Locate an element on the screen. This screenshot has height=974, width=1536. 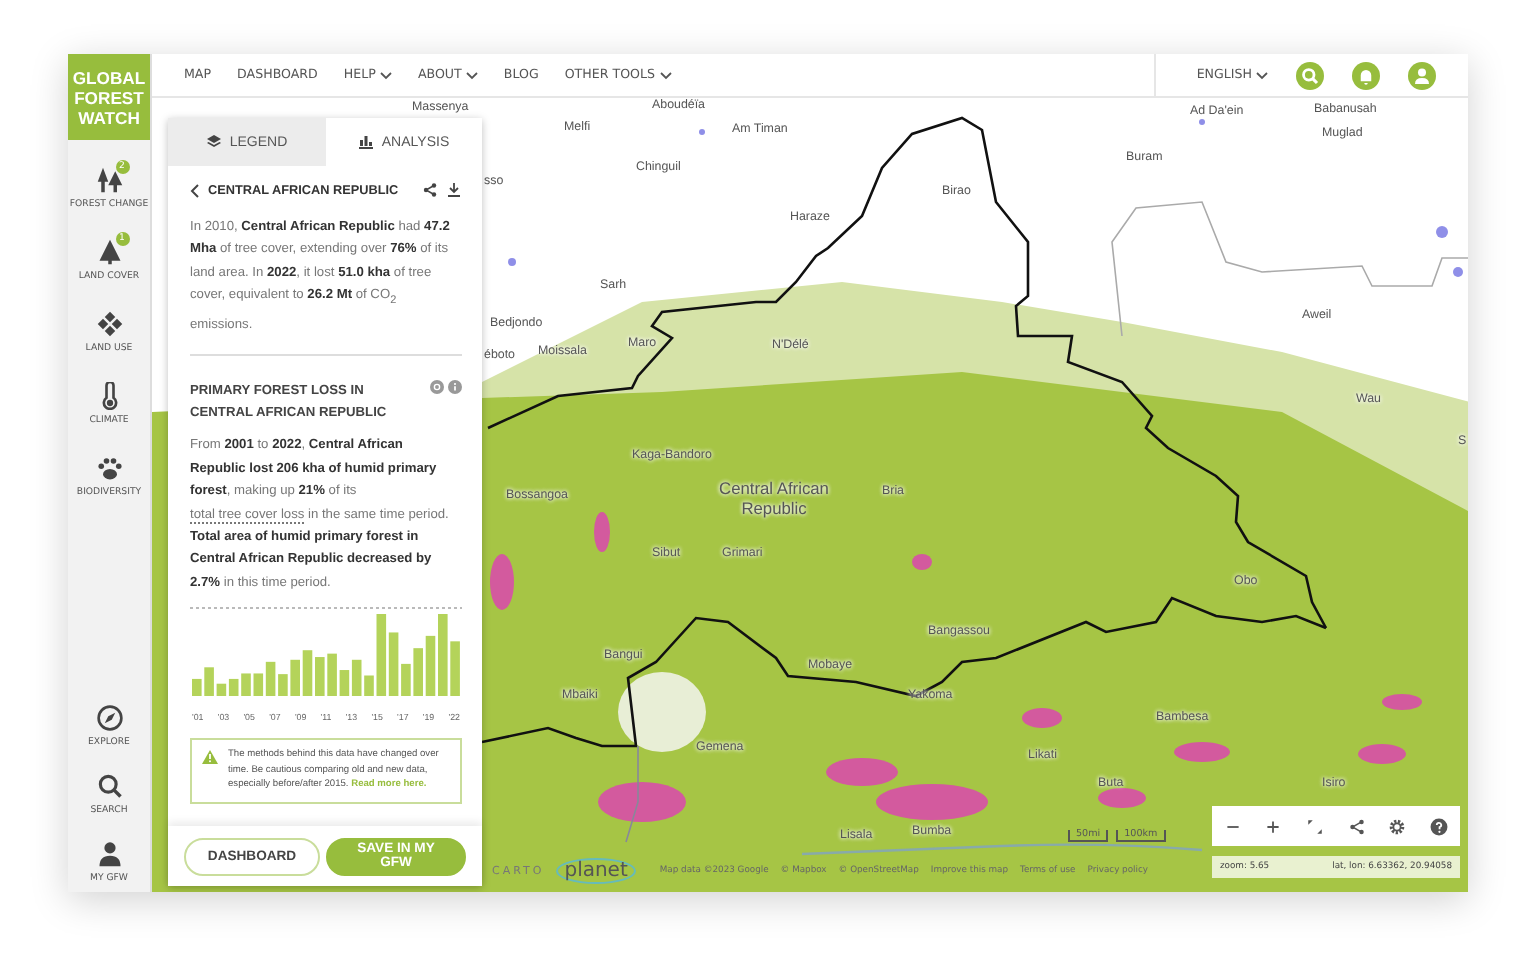
search-icon is located at coordinates (109, 786).